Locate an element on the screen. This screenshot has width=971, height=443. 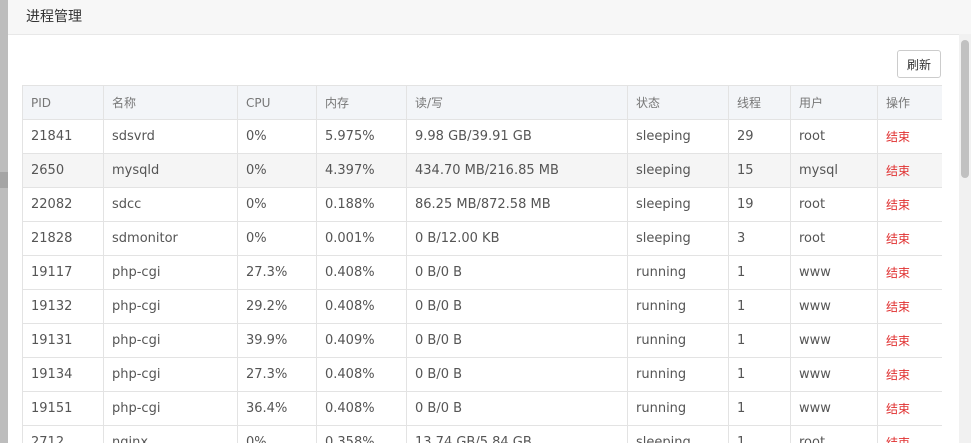
table-header-row: PID 名称 CPU 内存 读/写 状态 线程 用户 操作 is located at coordinates (482, 102).